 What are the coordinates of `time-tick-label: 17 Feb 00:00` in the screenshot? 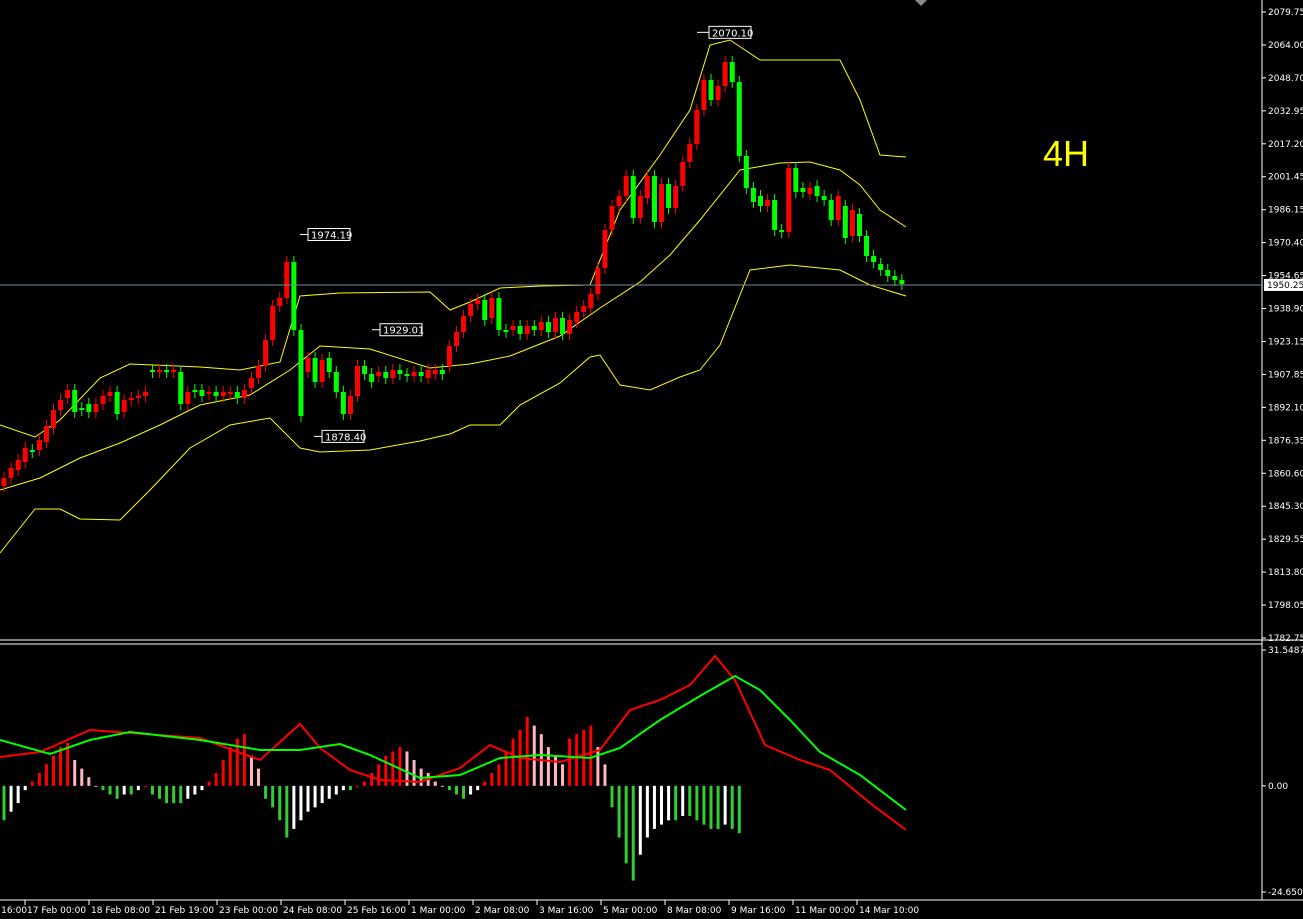 It's located at (56, 911).